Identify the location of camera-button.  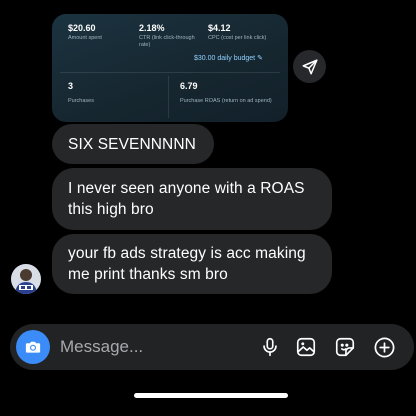
(33, 347).